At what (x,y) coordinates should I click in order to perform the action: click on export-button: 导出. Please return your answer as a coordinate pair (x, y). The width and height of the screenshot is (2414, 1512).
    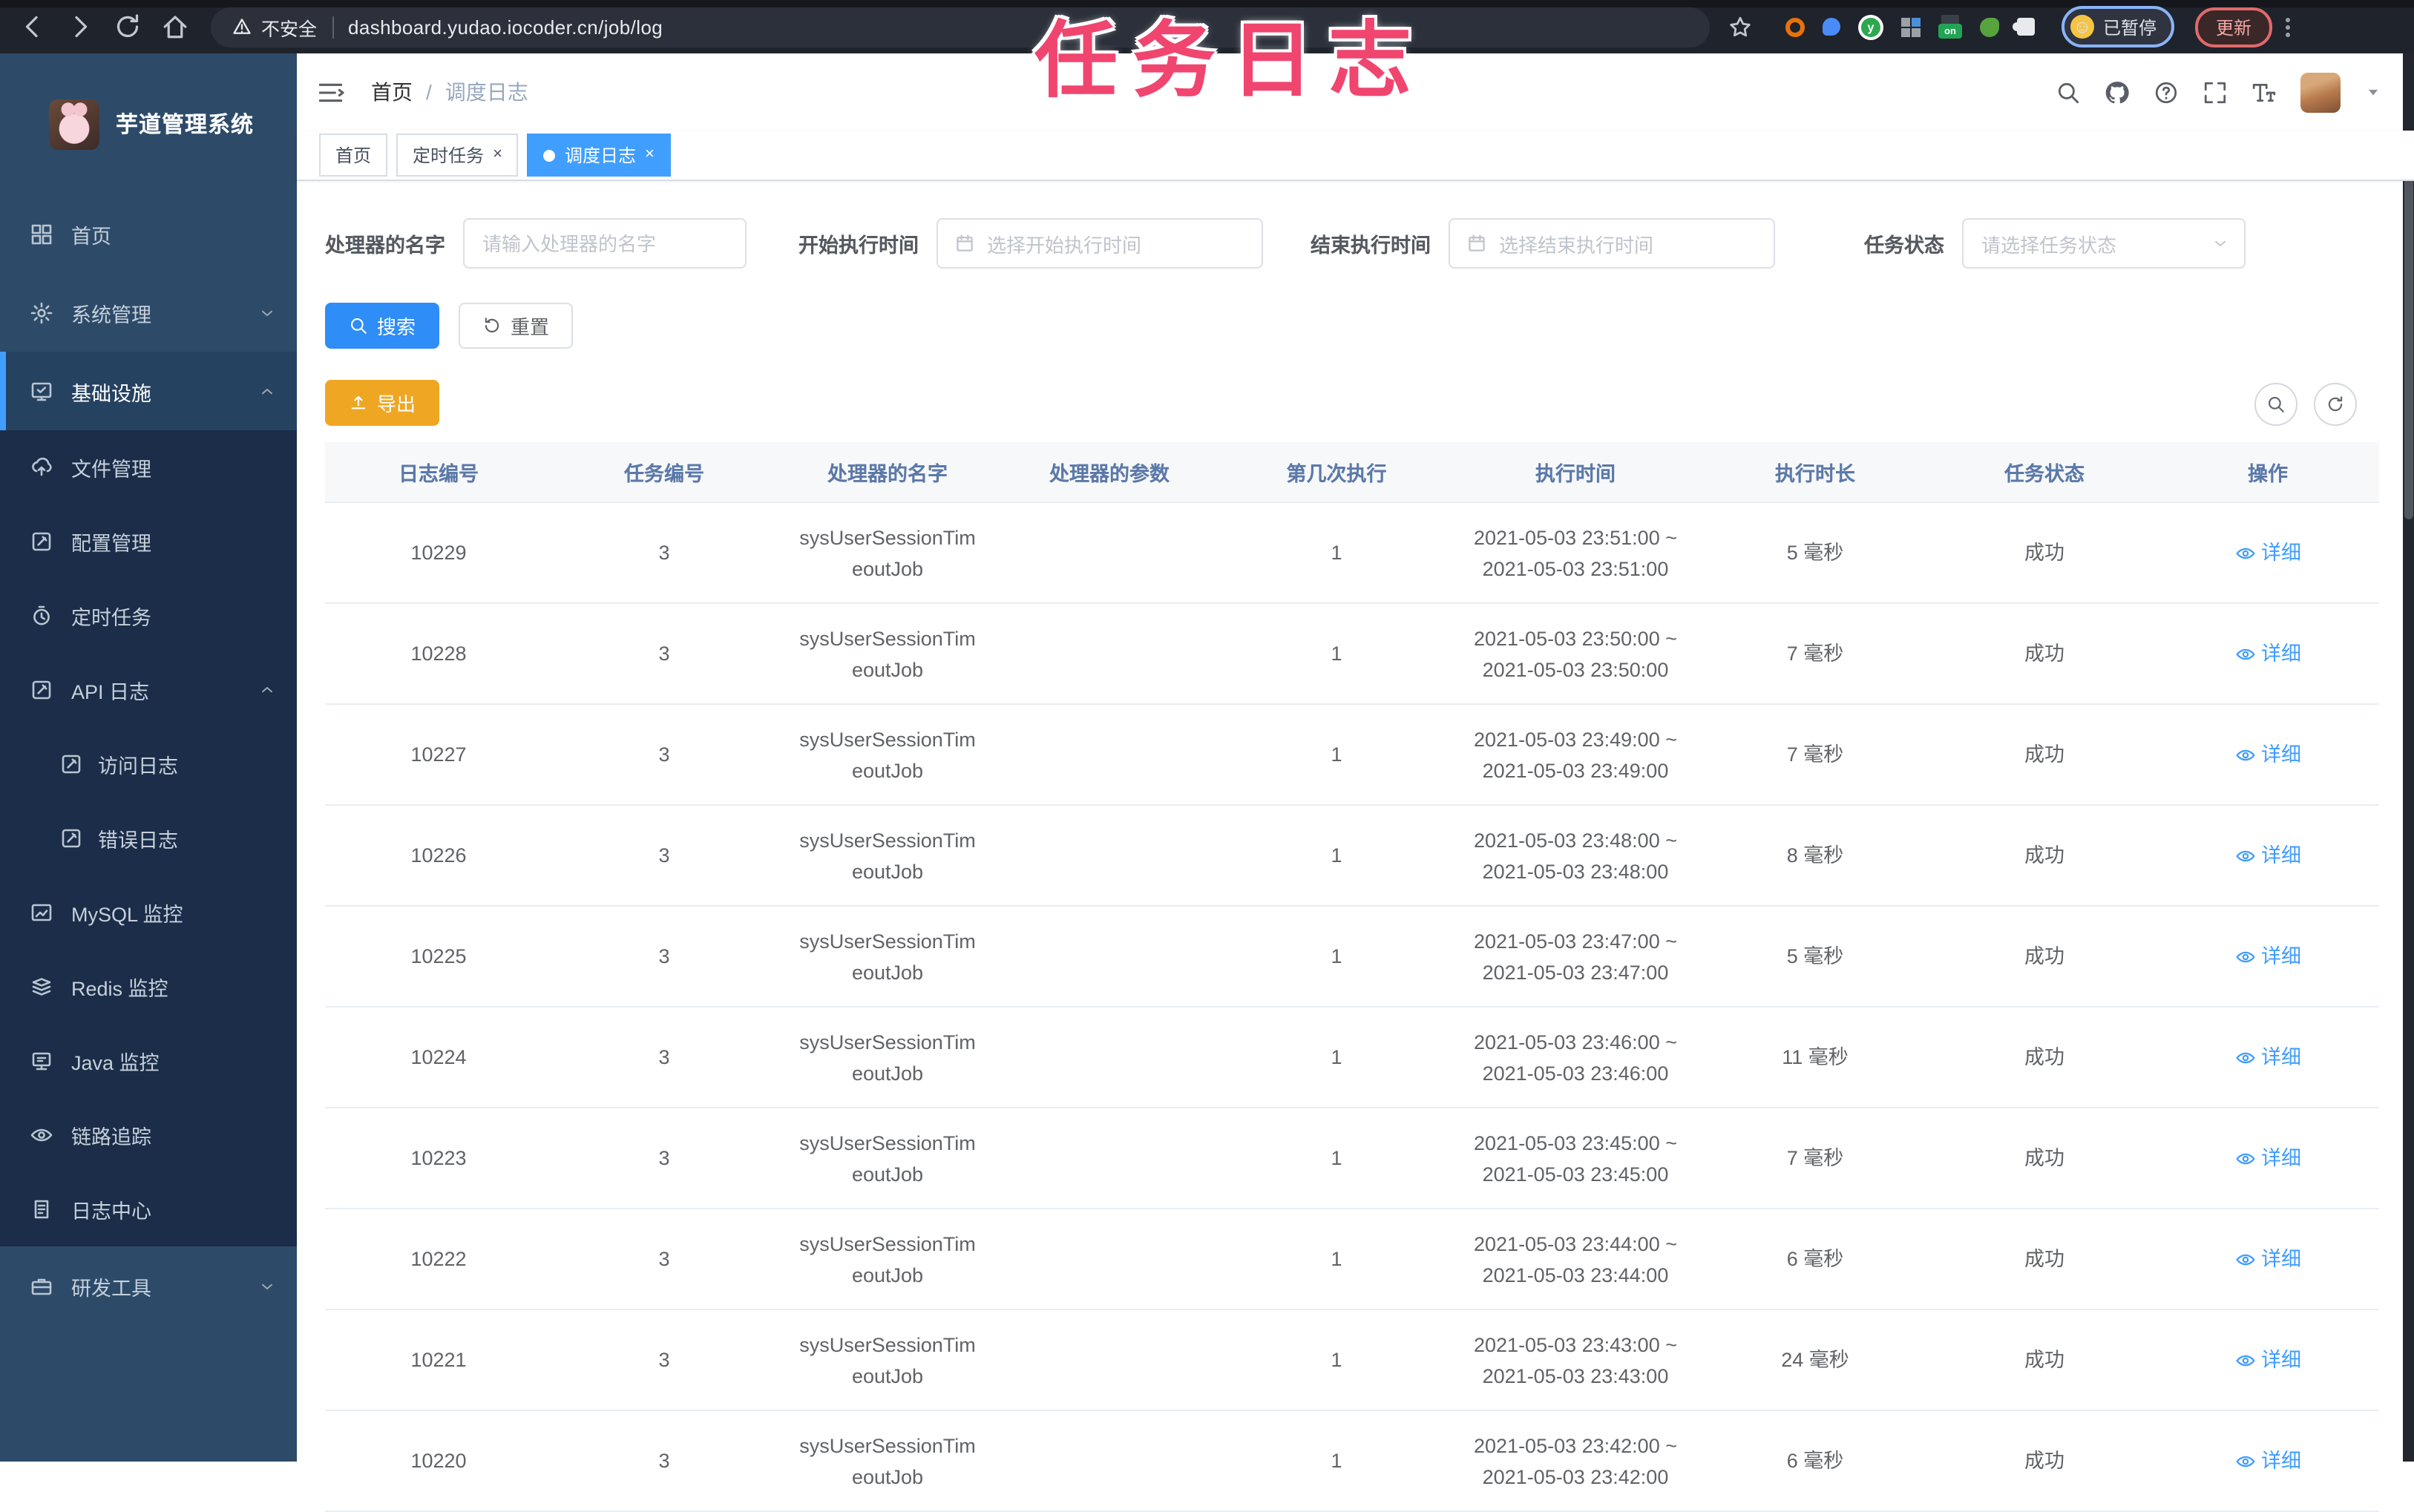
    Looking at the image, I should click on (383, 403).